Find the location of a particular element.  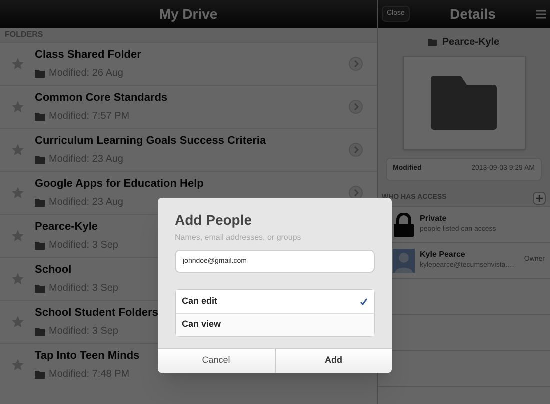

folder-name: Common Core Standards is located at coordinates (101, 98).